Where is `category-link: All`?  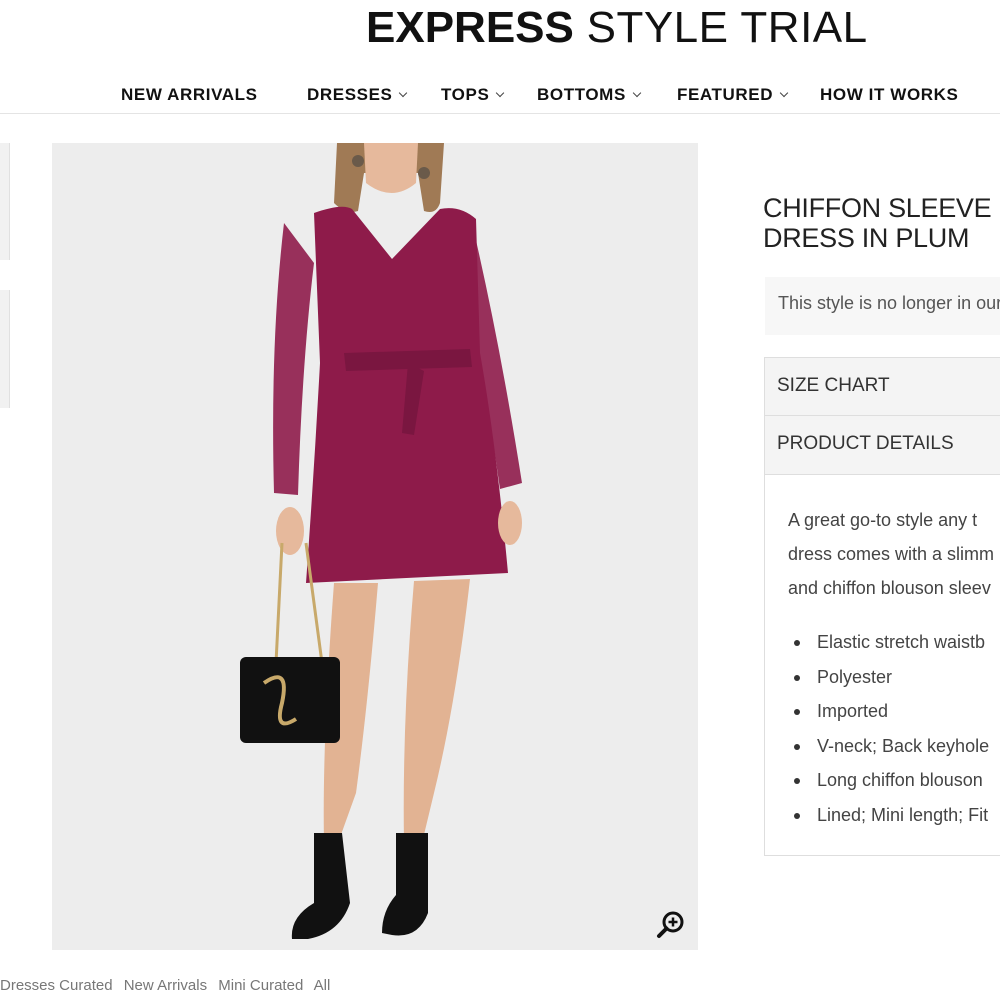
category-link: All is located at coordinates (322, 985).